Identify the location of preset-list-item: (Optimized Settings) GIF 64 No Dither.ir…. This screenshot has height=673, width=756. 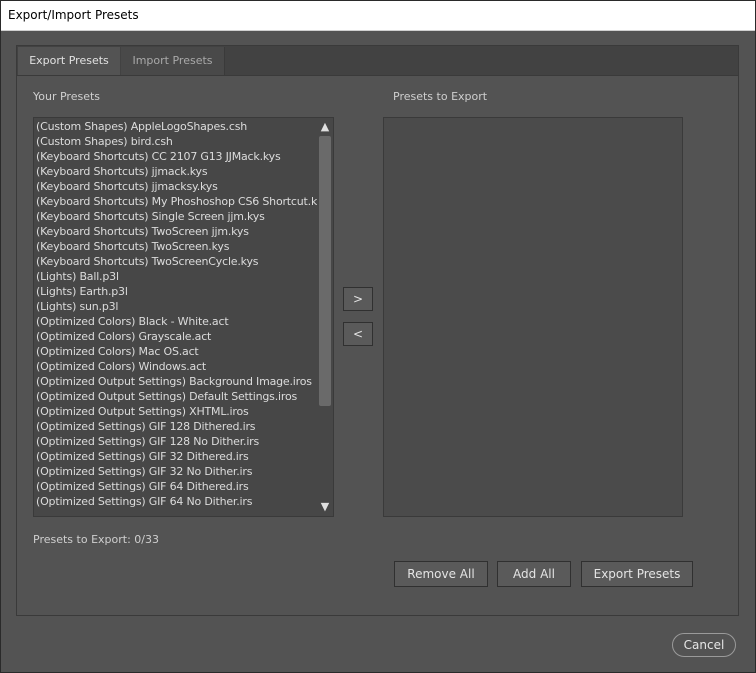
(175, 501).